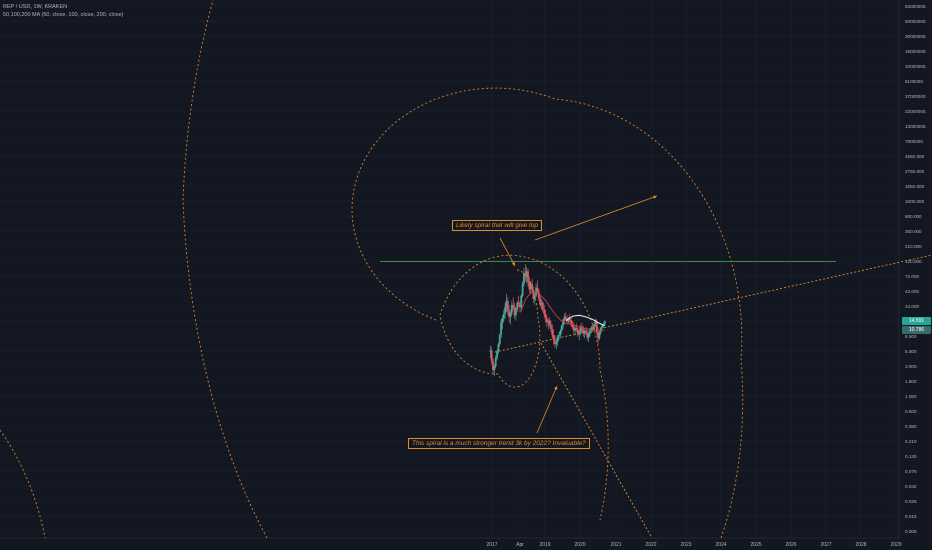 The image size is (932, 550). What do you see at coordinates (650, 545) in the screenshot?
I see `x-tick-label: 2022` at bounding box center [650, 545].